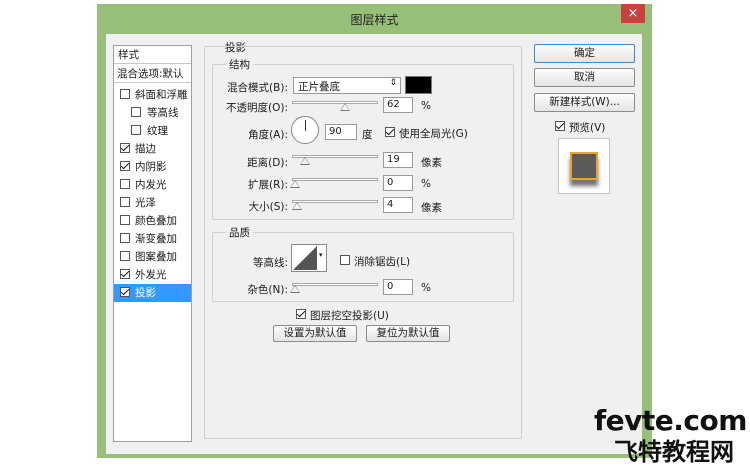 The image size is (750, 472). Describe the element at coordinates (156, 239) in the screenshot. I see `style-item-label: 渐变叠加` at that location.